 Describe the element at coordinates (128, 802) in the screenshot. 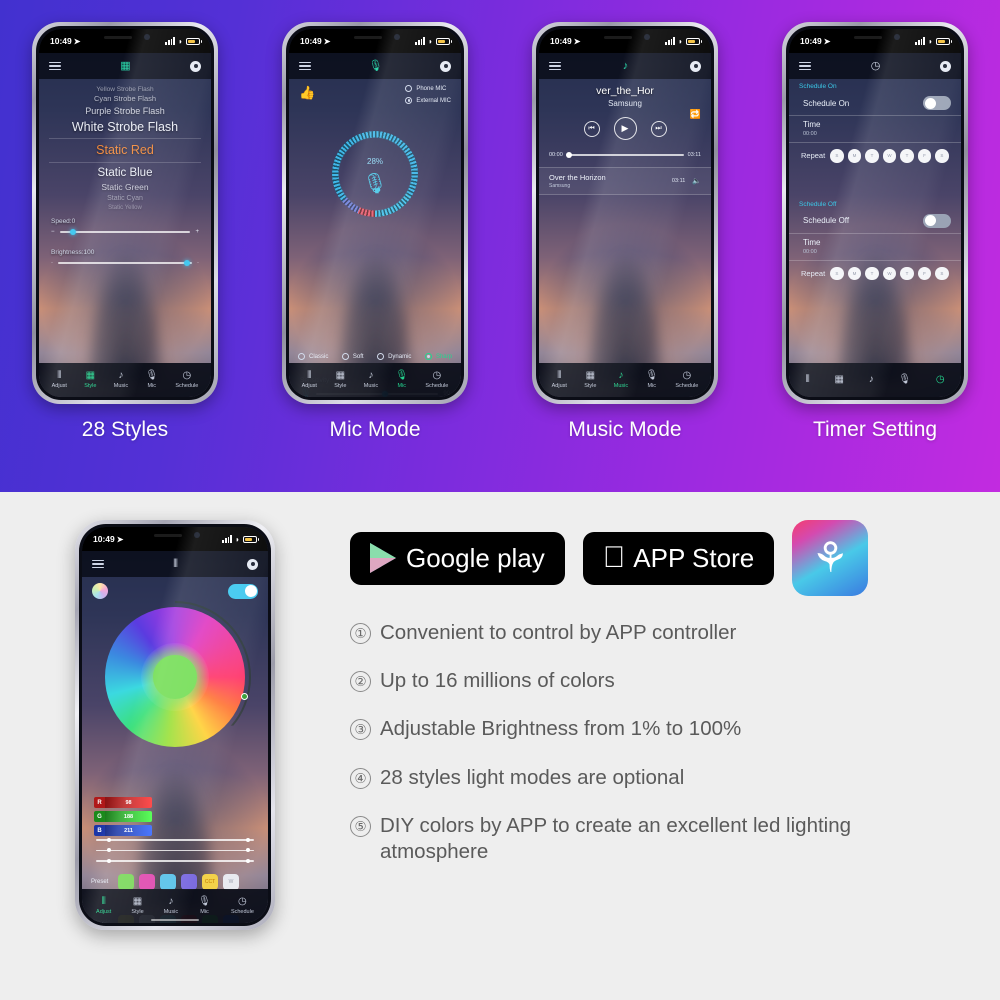

I see `rgb-bar-red: 98` at that location.